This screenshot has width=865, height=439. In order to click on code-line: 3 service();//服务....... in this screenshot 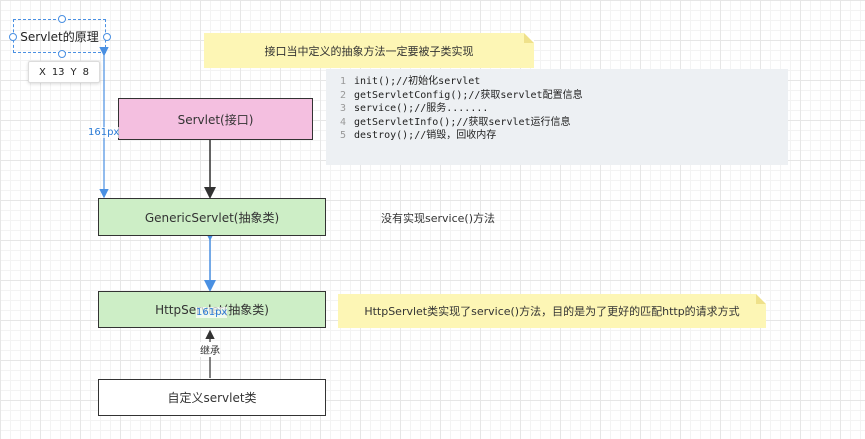, I will do `click(564, 109)`.